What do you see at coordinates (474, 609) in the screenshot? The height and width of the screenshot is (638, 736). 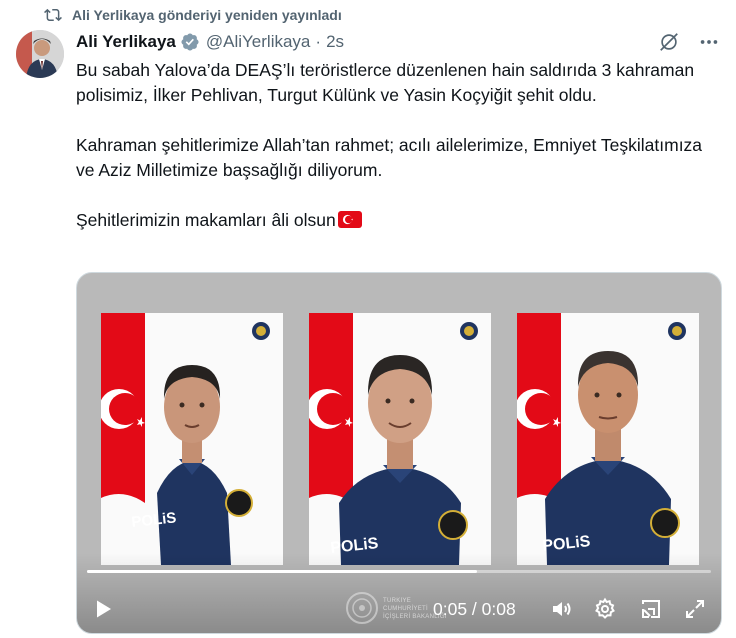 I see `video-time: 0:05 / 0:08` at bounding box center [474, 609].